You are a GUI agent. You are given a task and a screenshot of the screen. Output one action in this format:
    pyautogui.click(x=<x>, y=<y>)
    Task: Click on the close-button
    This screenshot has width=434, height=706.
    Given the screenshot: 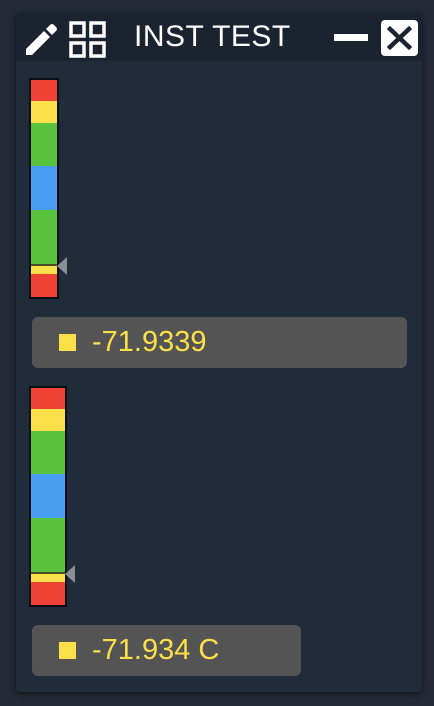 What is the action you would take?
    pyautogui.click(x=399, y=38)
    